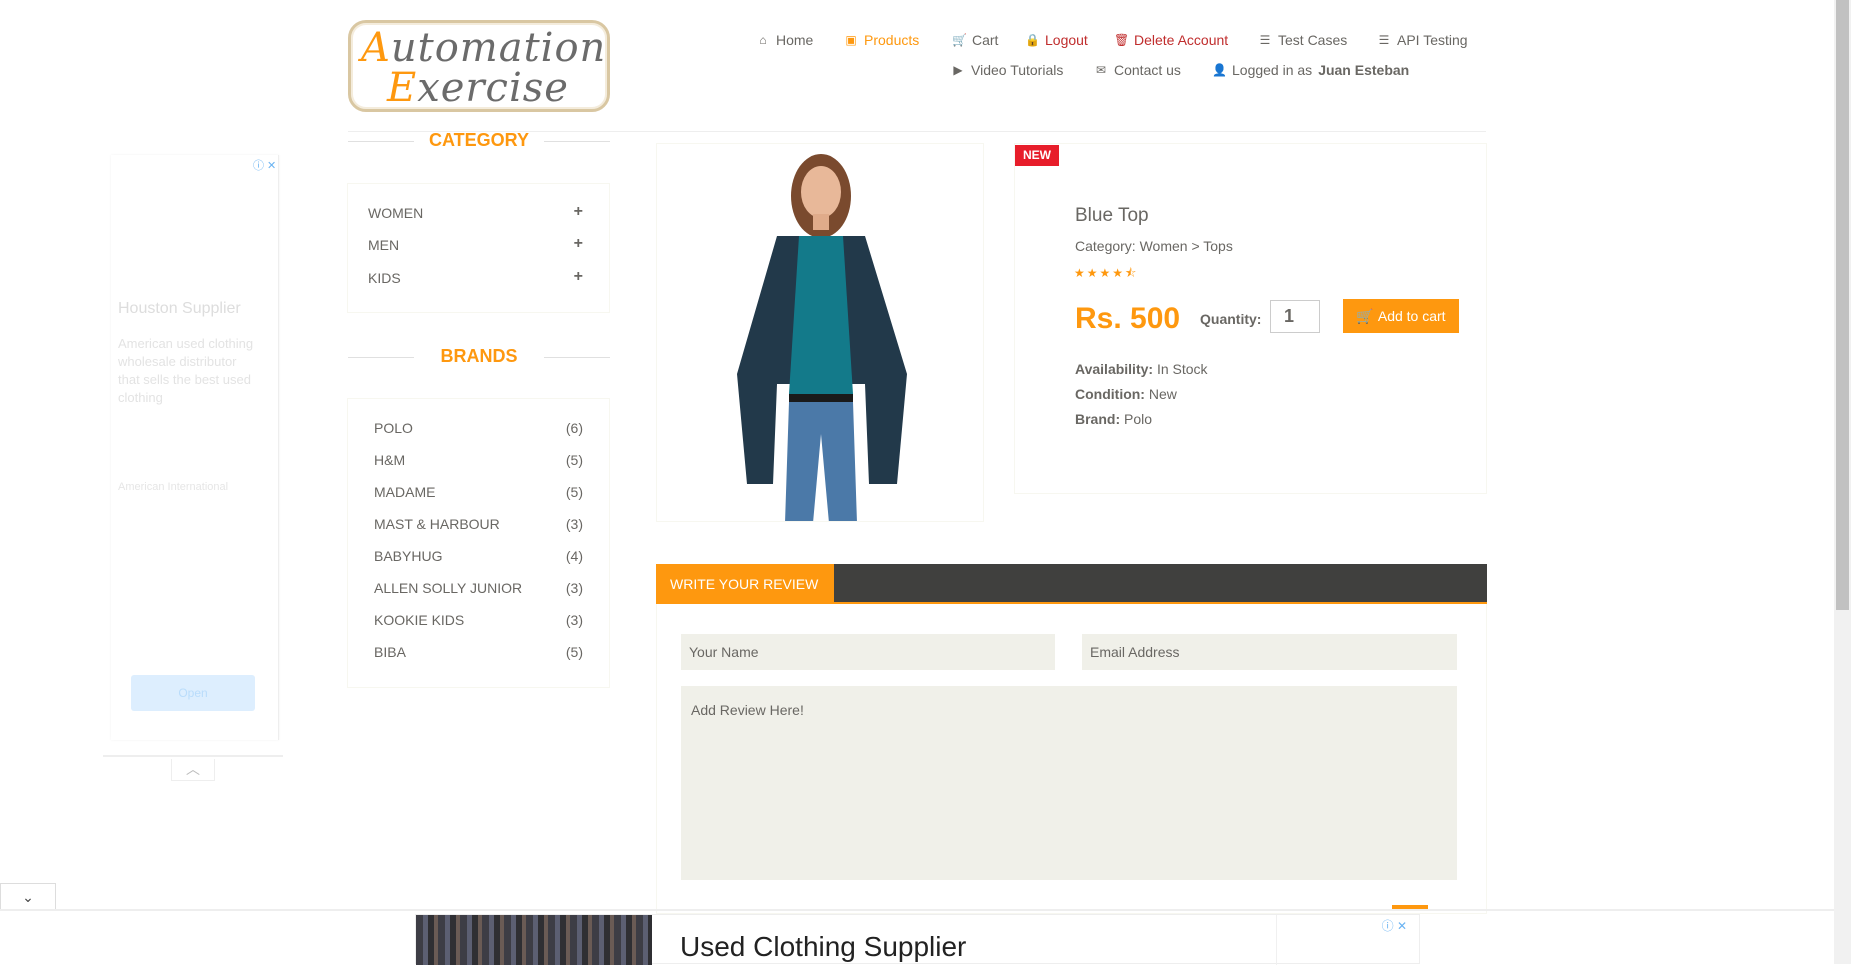 This screenshot has width=1851, height=965. Describe the element at coordinates (1303, 40) in the screenshot. I see `nav-test-cases: ☰ Test Cases` at that location.